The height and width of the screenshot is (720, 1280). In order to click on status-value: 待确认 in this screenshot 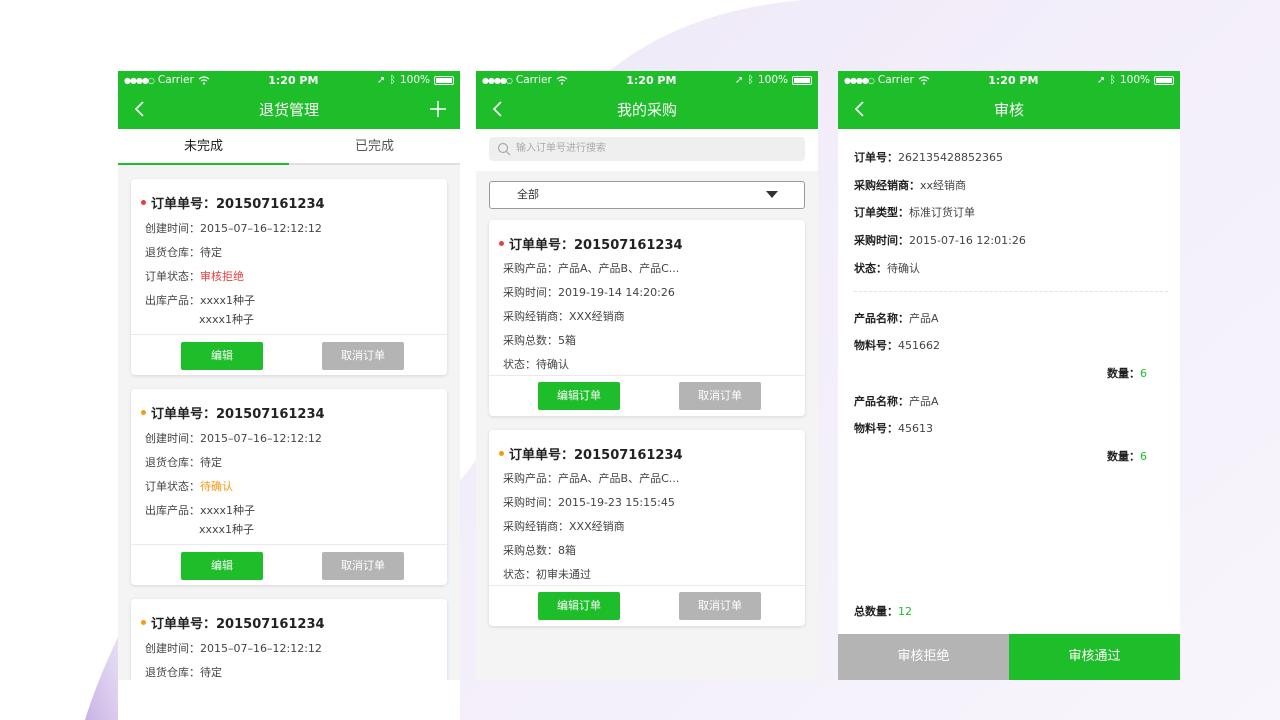, I will do `click(216, 486)`.